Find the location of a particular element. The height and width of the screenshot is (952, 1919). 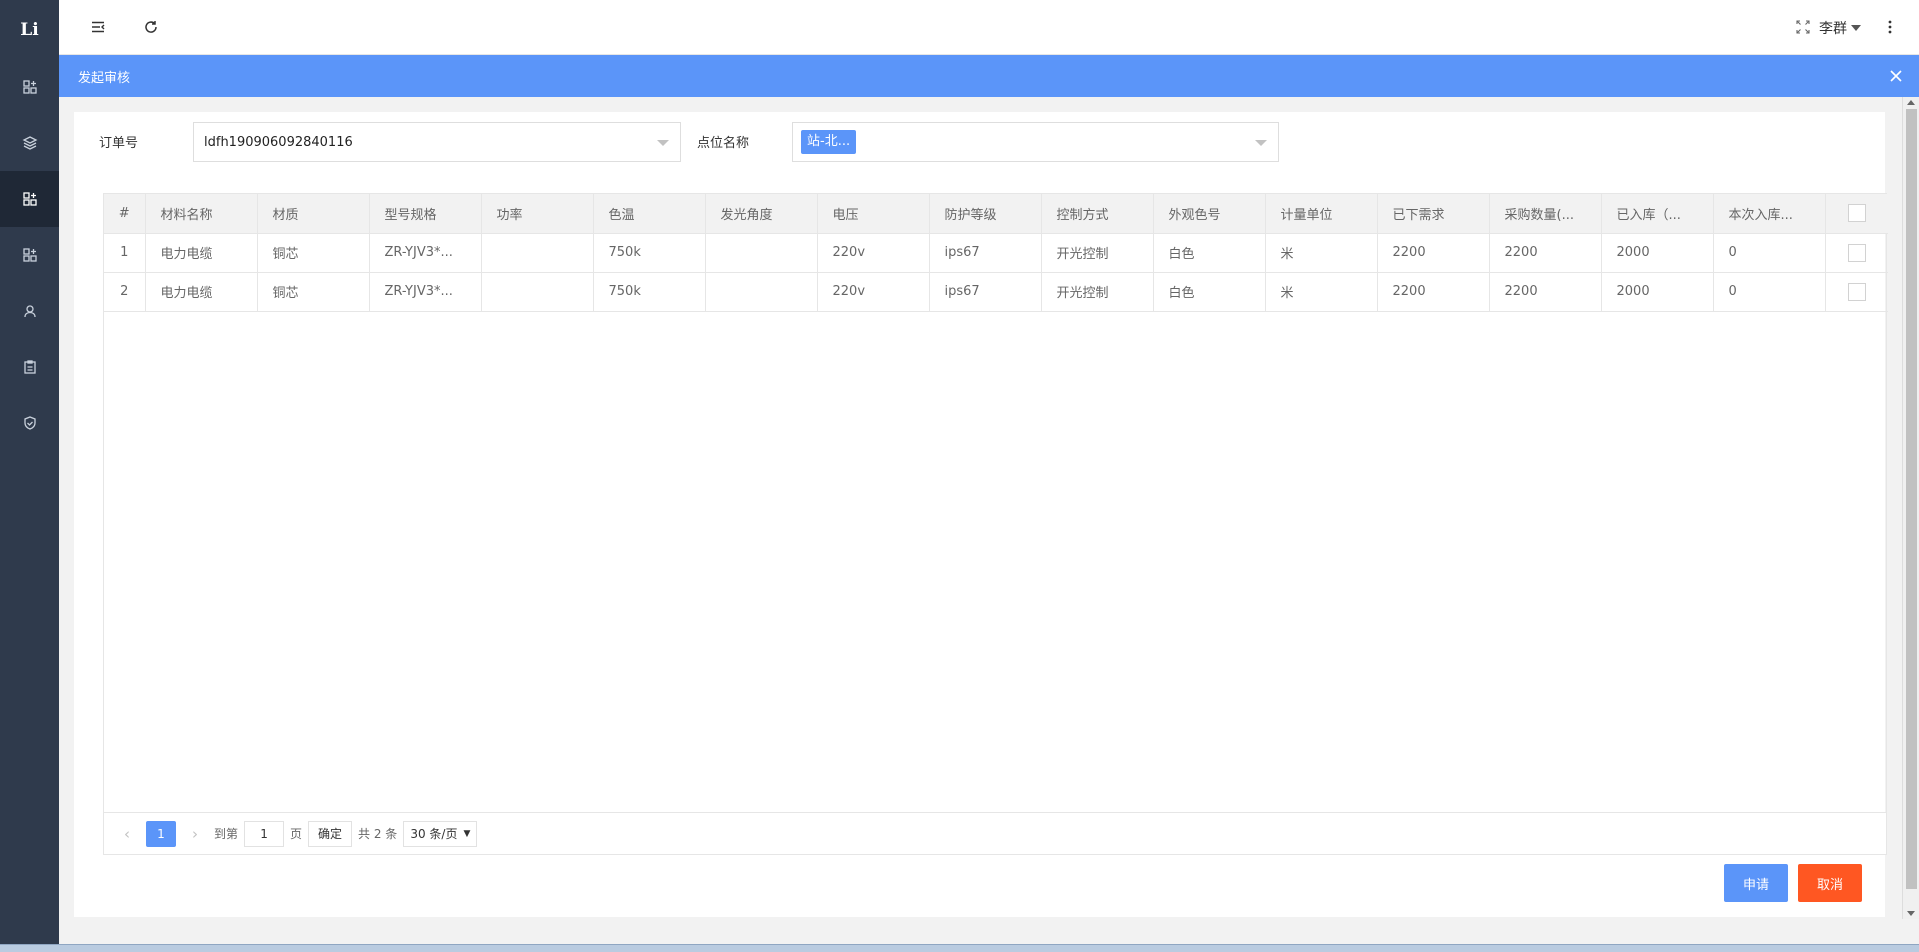

table-cell: 1 is located at coordinates (125, 253).